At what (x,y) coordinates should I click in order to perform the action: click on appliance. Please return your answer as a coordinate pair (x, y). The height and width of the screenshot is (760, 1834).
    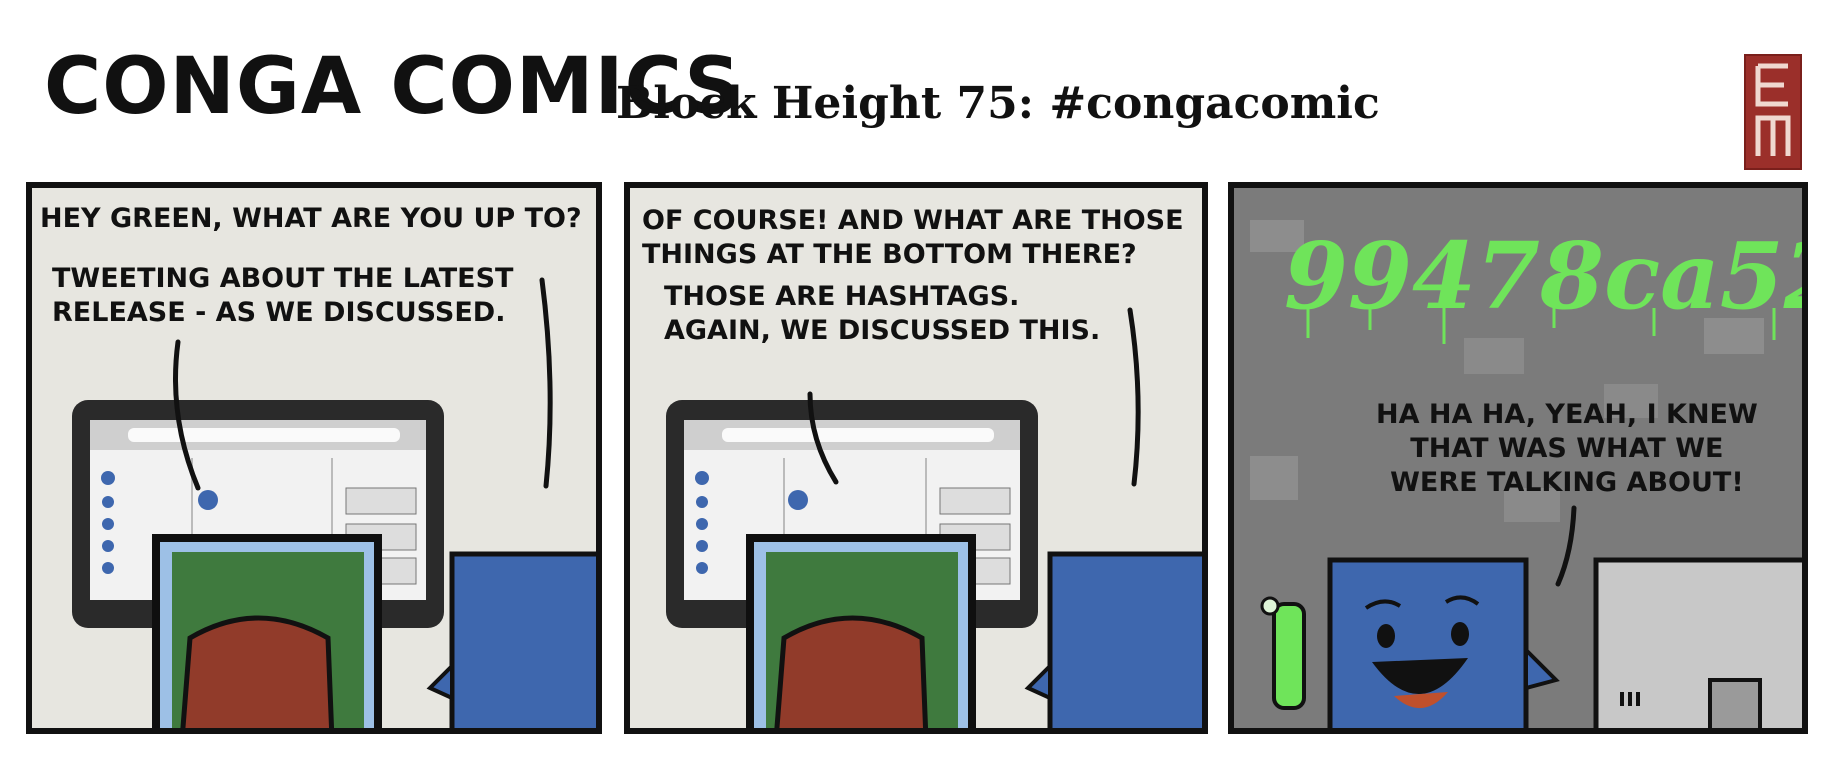
    Looking at the image, I should click on (1697, 642).